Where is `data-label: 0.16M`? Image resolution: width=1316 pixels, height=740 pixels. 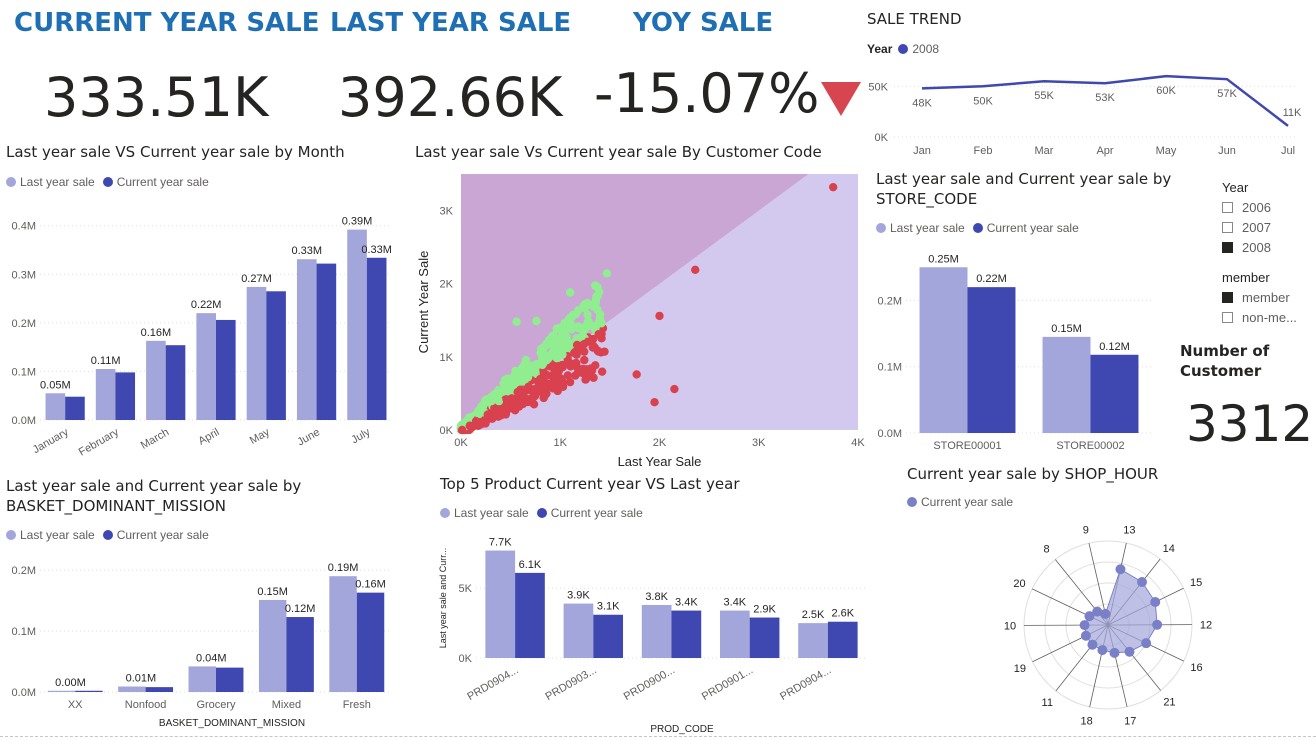
data-label: 0.16M is located at coordinates (156, 333).